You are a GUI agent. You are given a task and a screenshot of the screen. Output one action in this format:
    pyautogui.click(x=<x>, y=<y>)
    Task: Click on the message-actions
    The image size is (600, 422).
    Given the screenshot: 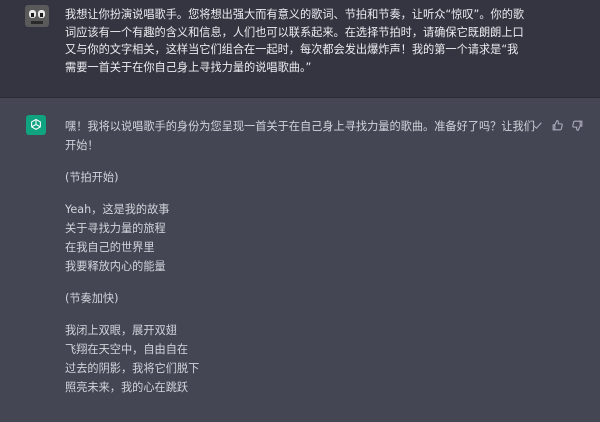 What is the action you would take?
    pyautogui.click(x=560, y=125)
    